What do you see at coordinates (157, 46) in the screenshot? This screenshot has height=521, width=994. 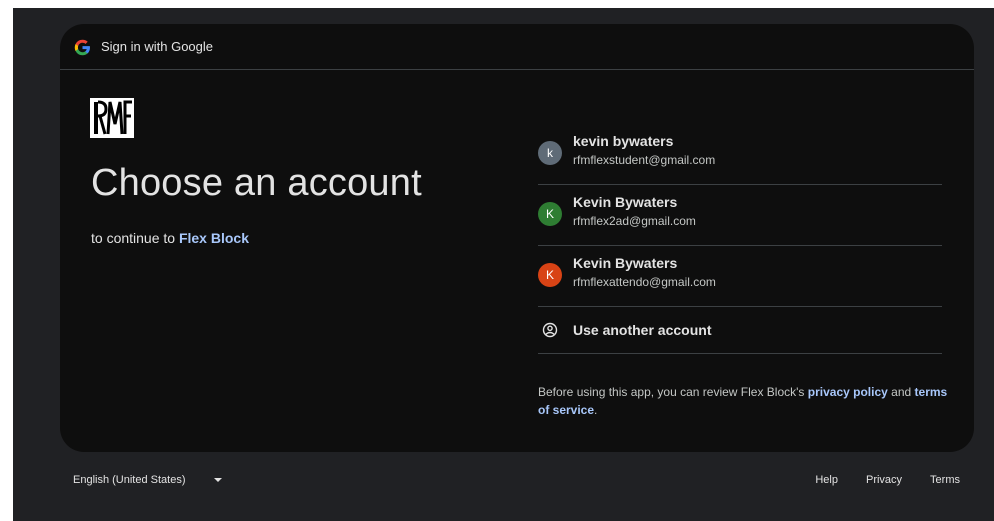 I see `header-title: Sign in with Google` at bounding box center [157, 46].